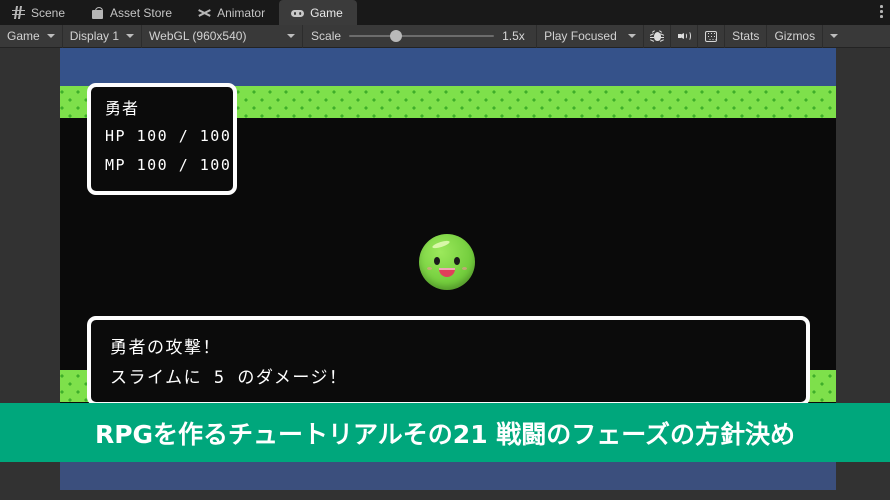  Describe the element at coordinates (18, 12) in the screenshot. I see `grid-icon` at that location.